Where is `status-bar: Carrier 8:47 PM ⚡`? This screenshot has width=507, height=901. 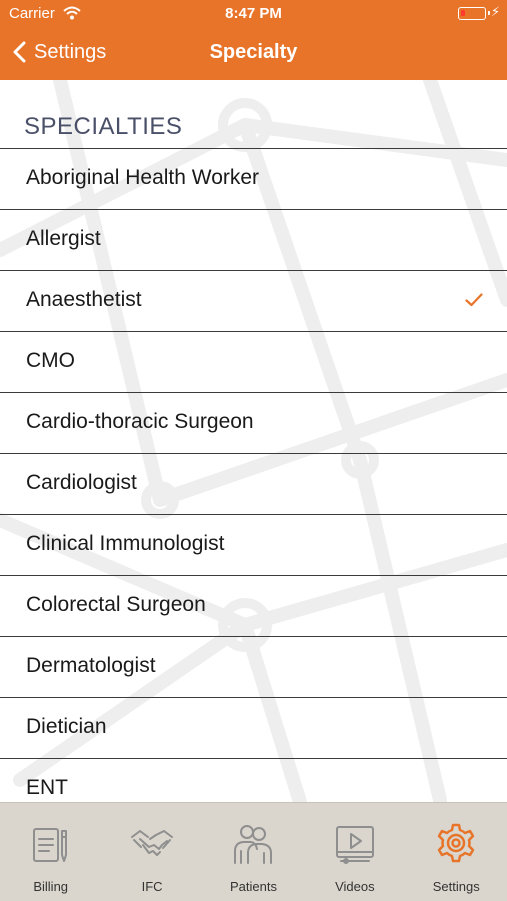 status-bar: Carrier 8:47 PM ⚡ is located at coordinates (253, 14).